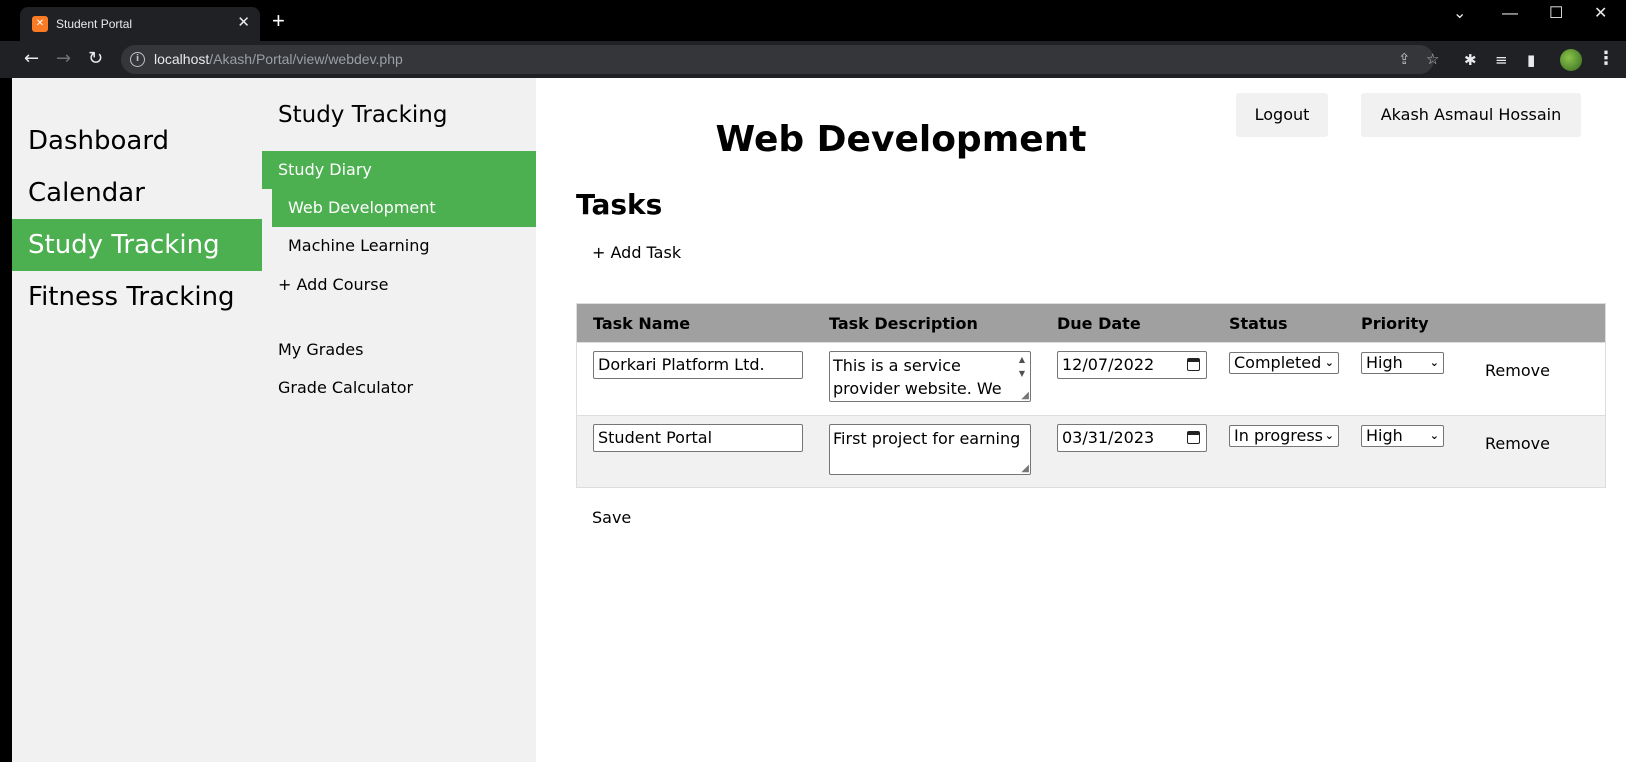 This screenshot has height=762, width=1626. Describe the element at coordinates (611, 518) in the screenshot. I see `save-button: Save` at that location.